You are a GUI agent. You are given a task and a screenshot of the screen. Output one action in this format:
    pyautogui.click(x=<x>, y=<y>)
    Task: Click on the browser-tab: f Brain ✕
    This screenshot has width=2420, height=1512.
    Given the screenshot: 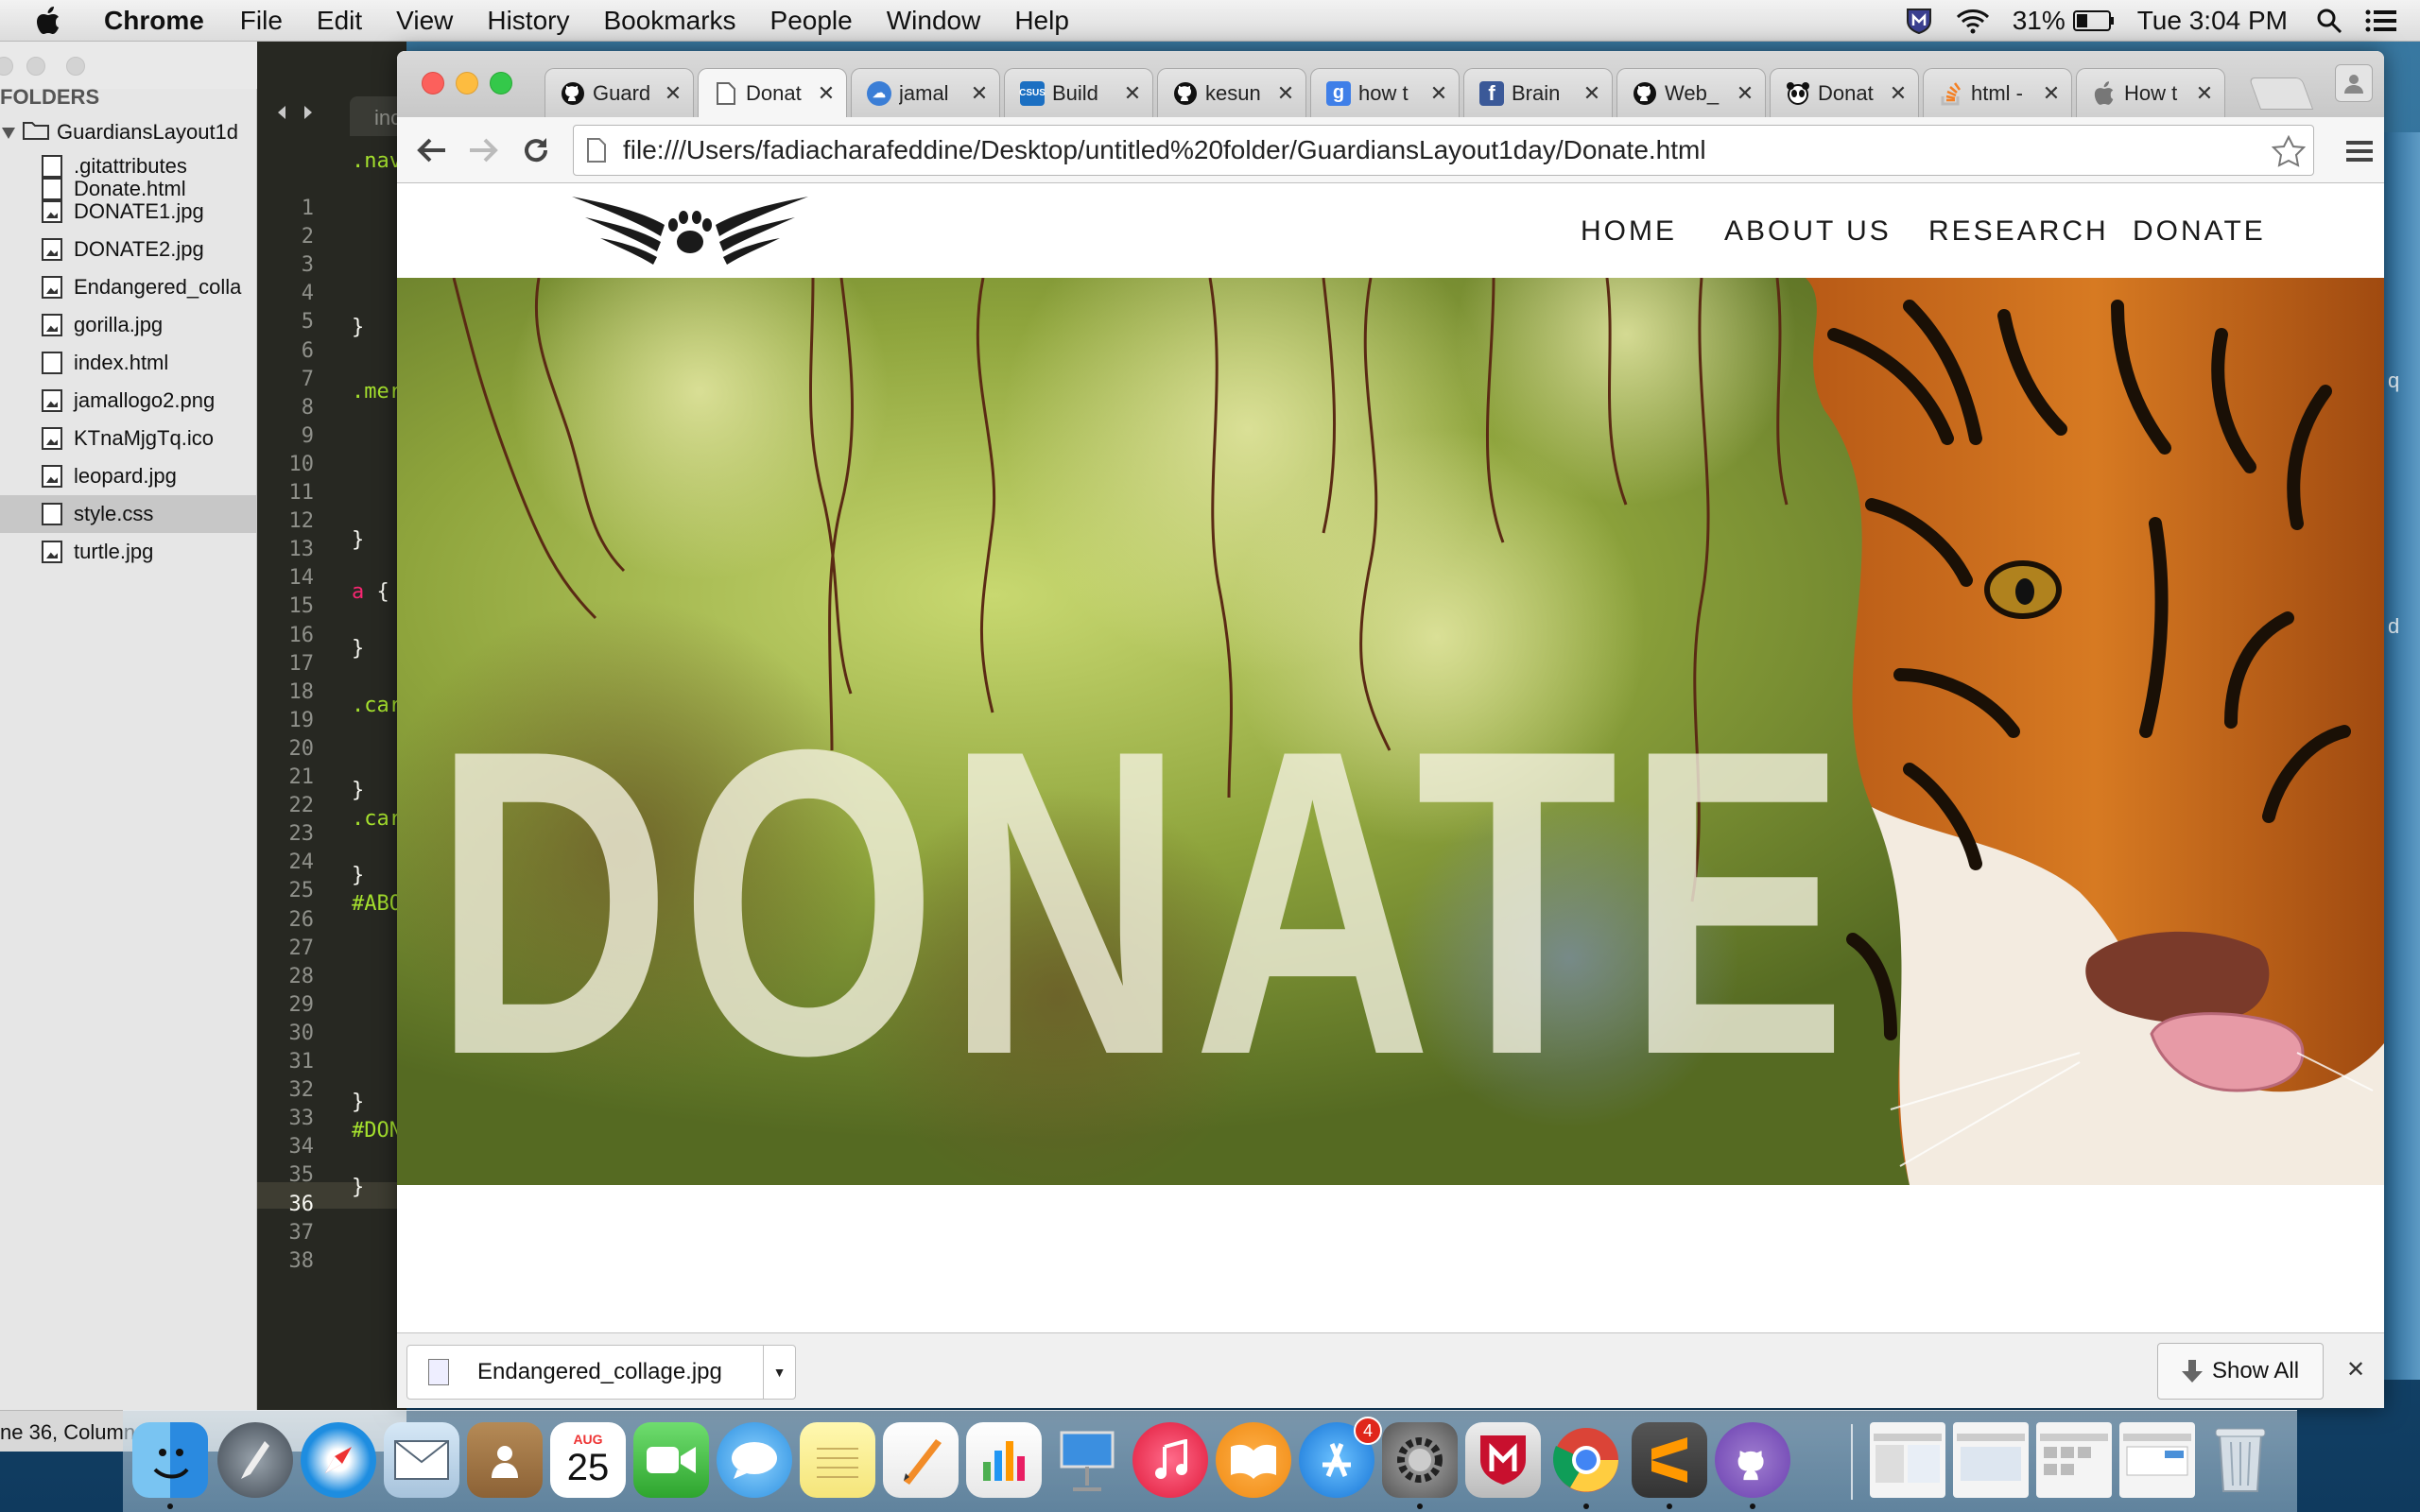 What is the action you would take?
    pyautogui.click(x=1538, y=92)
    